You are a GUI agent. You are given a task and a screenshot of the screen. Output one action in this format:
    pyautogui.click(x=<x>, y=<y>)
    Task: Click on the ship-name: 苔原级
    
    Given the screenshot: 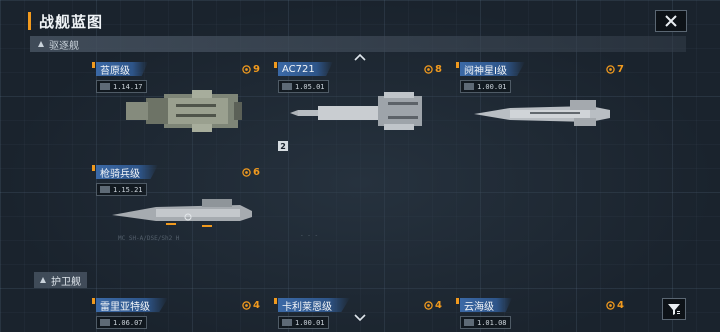 What is the action you would take?
    pyautogui.click(x=122, y=69)
    